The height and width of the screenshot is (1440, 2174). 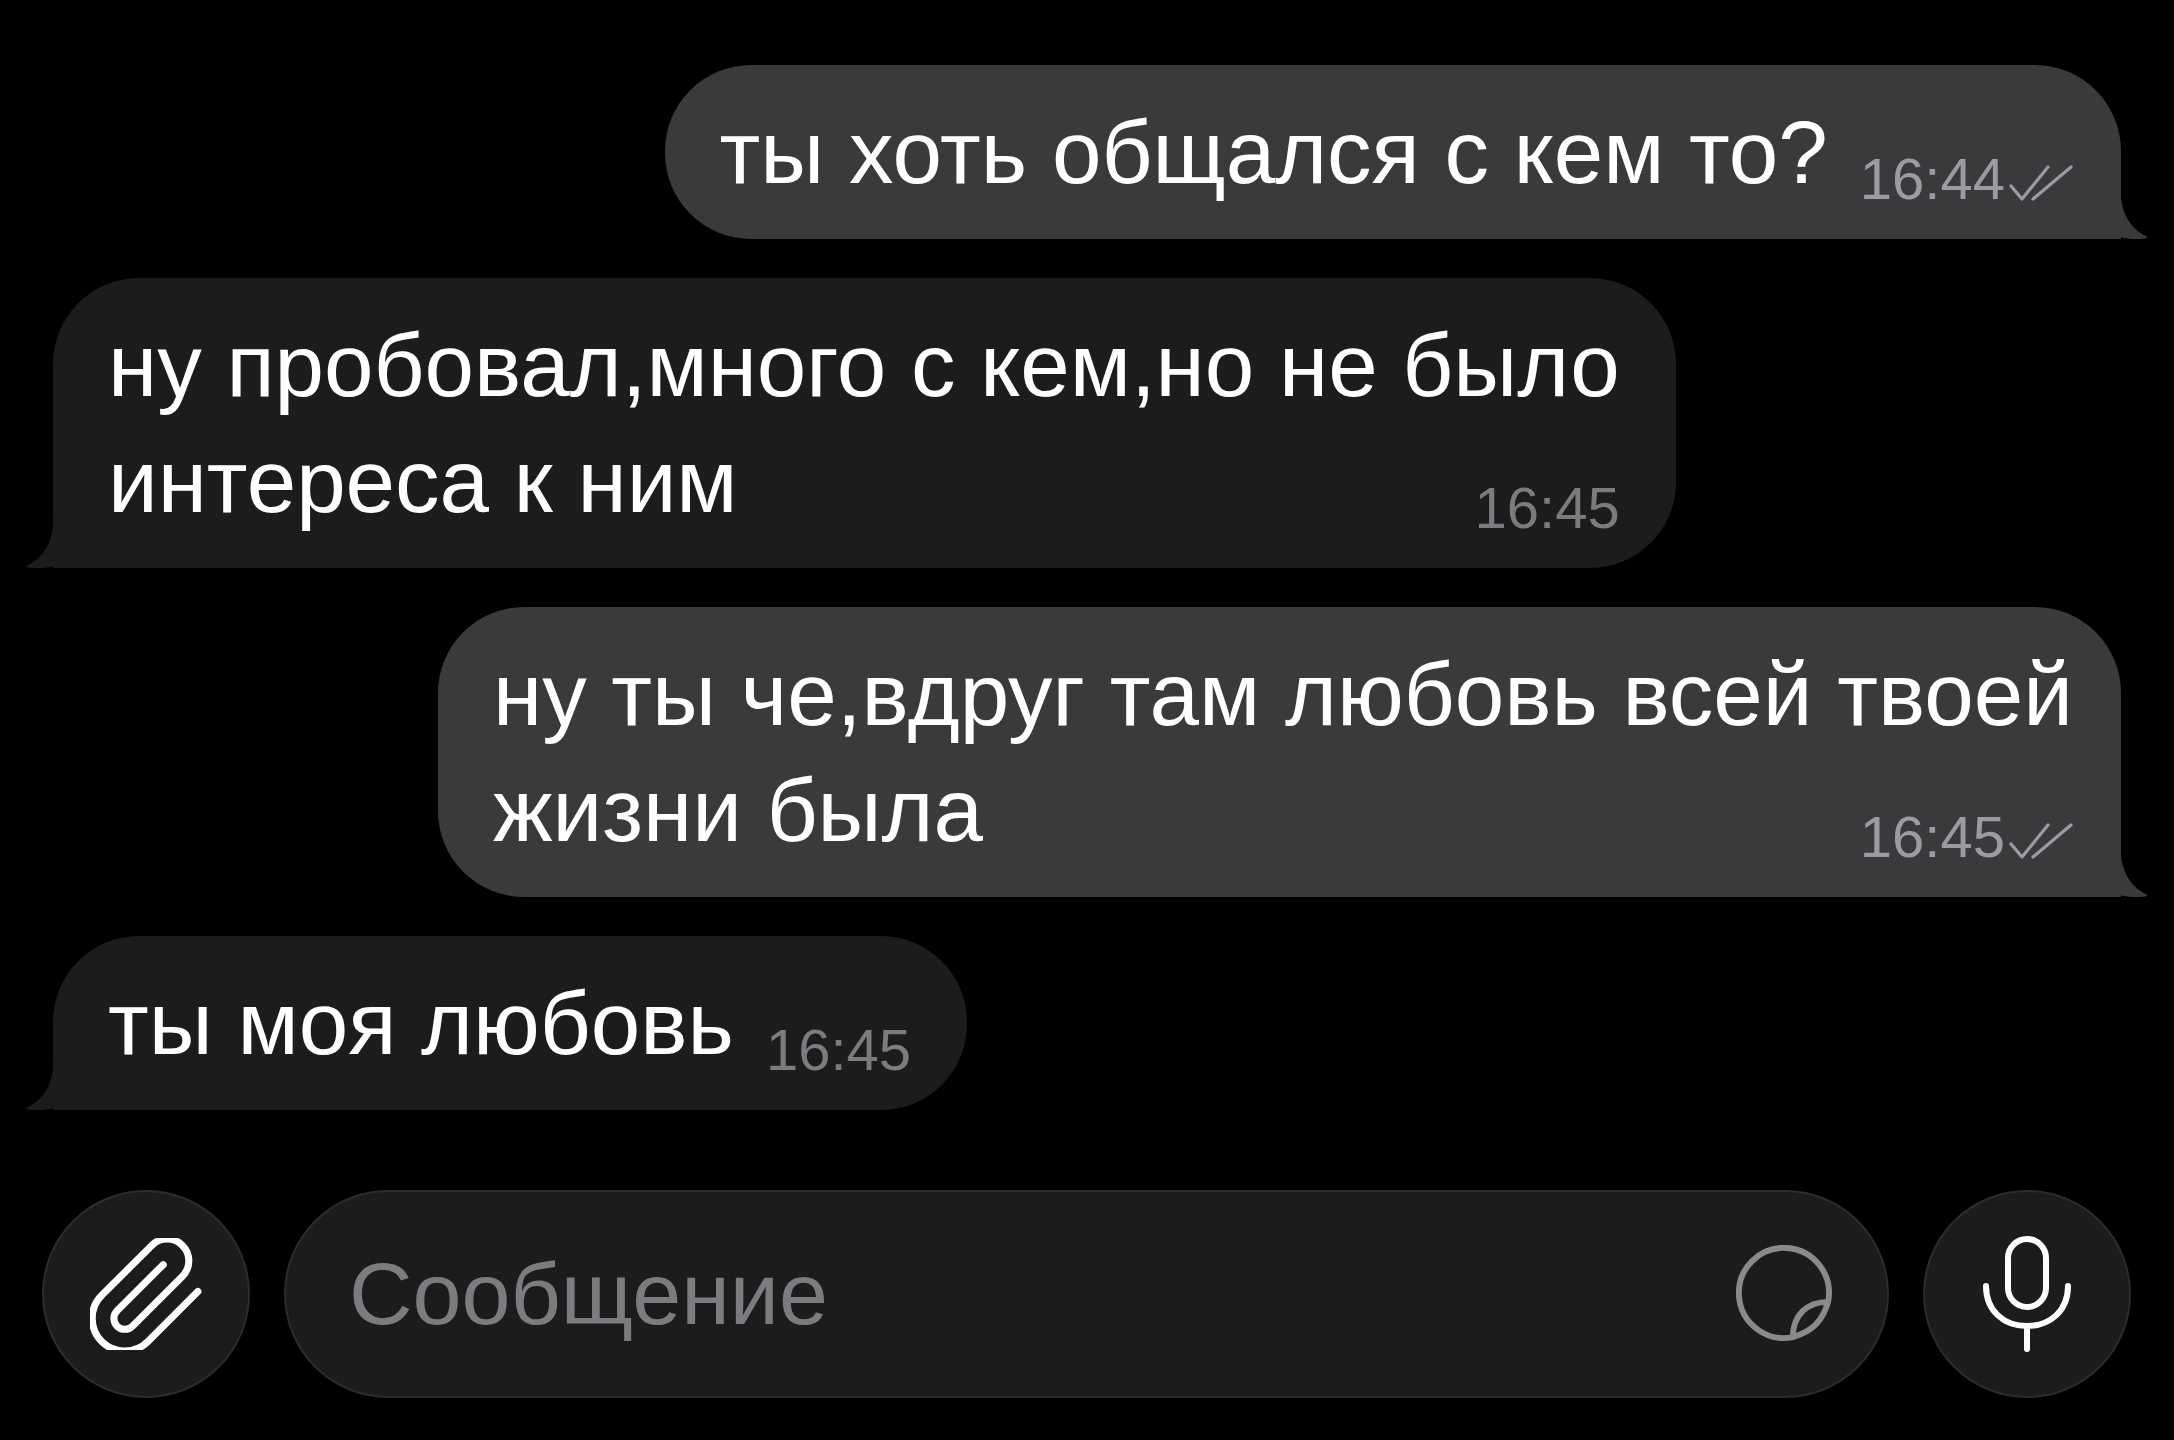 I want to click on microphone-icon, so click(x=2027, y=1294).